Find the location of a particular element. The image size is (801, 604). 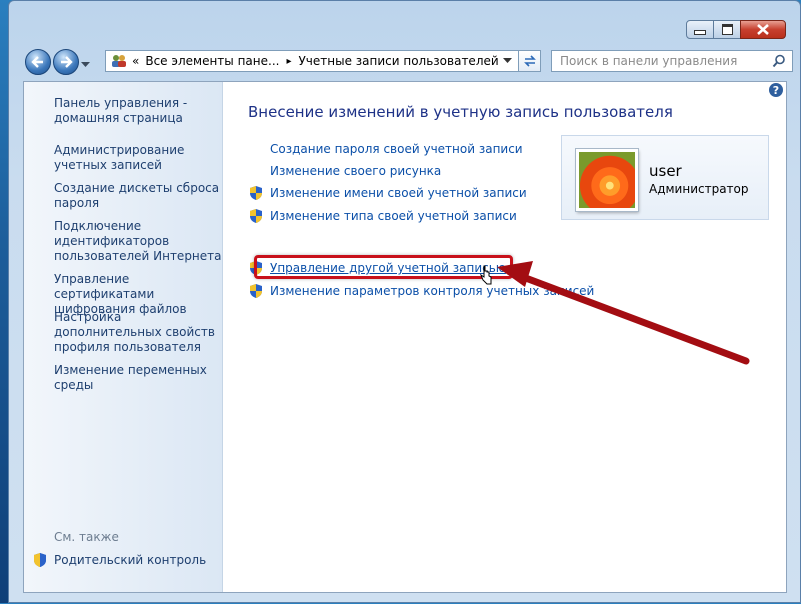

caption-buttons is located at coordinates (736, 29).